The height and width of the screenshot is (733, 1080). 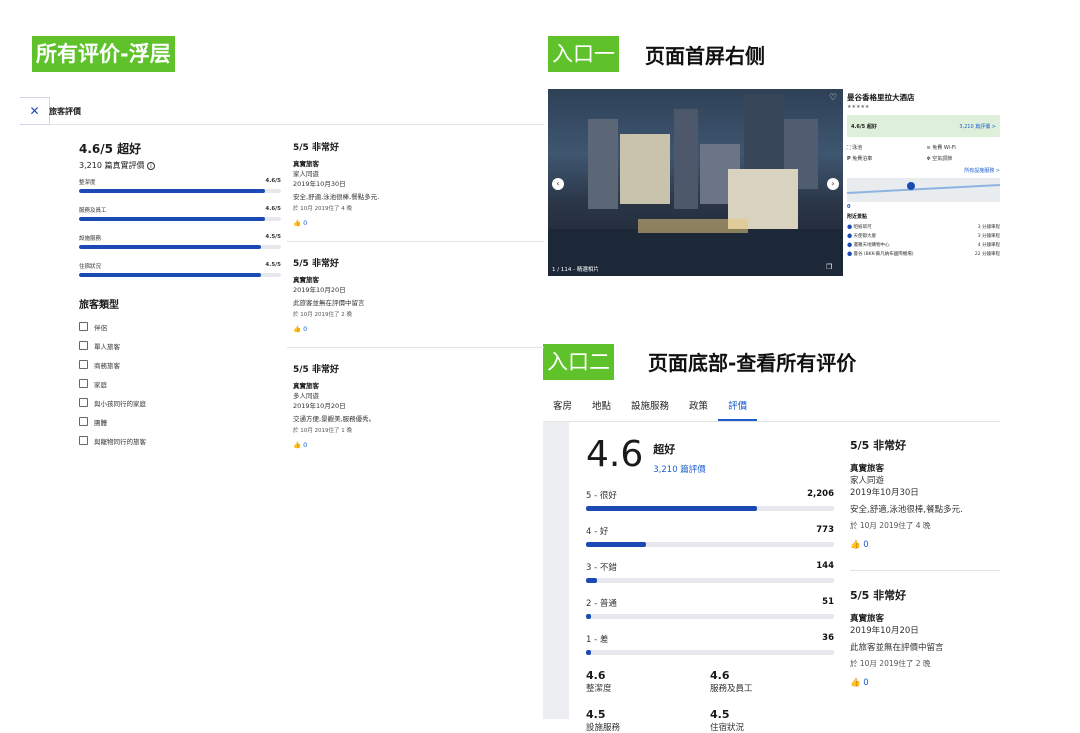 What do you see at coordinates (738, 409) in the screenshot?
I see `tab-reviews: 評價` at bounding box center [738, 409].